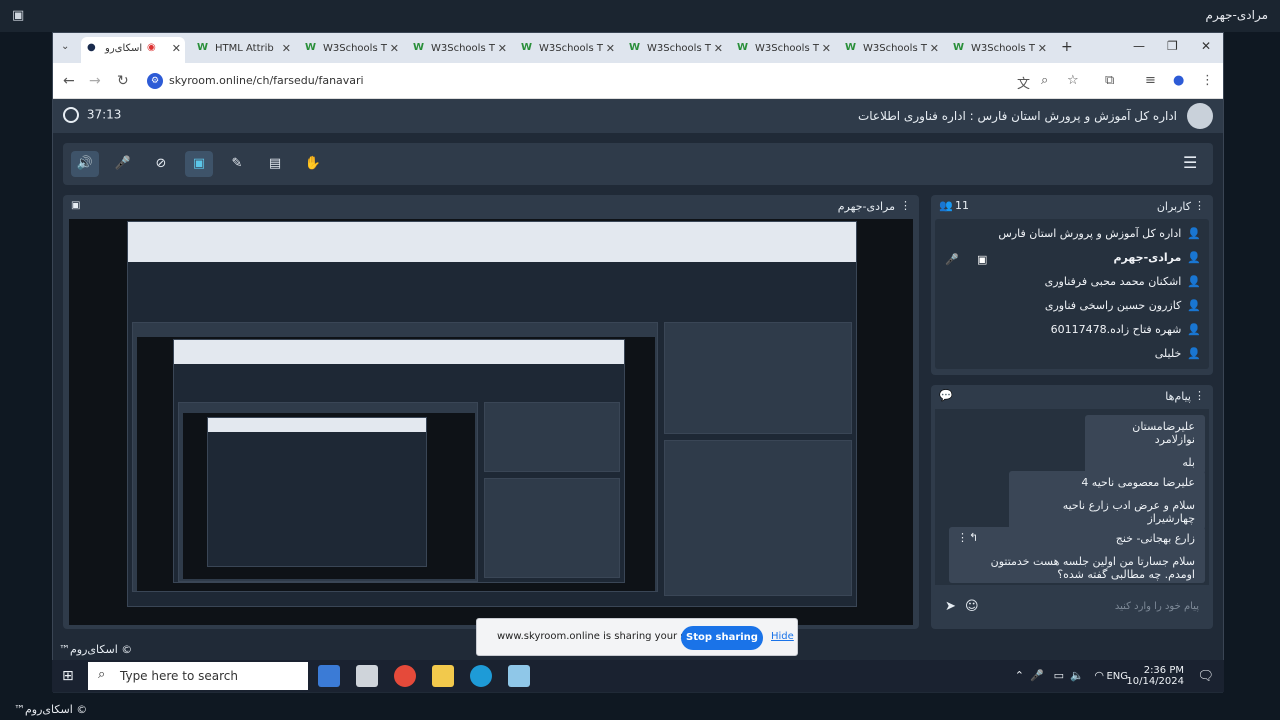  Describe the element at coordinates (1178, 358) in the screenshot. I see `user-item: خلیلی 👤` at that location.